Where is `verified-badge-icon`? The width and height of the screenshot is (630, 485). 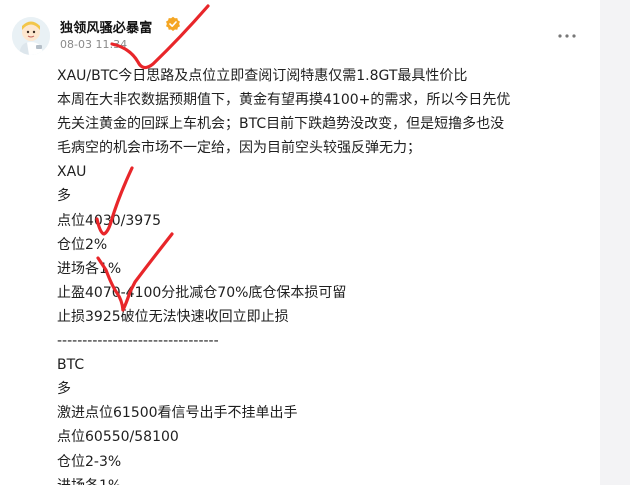 verified-badge-icon is located at coordinates (173, 23).